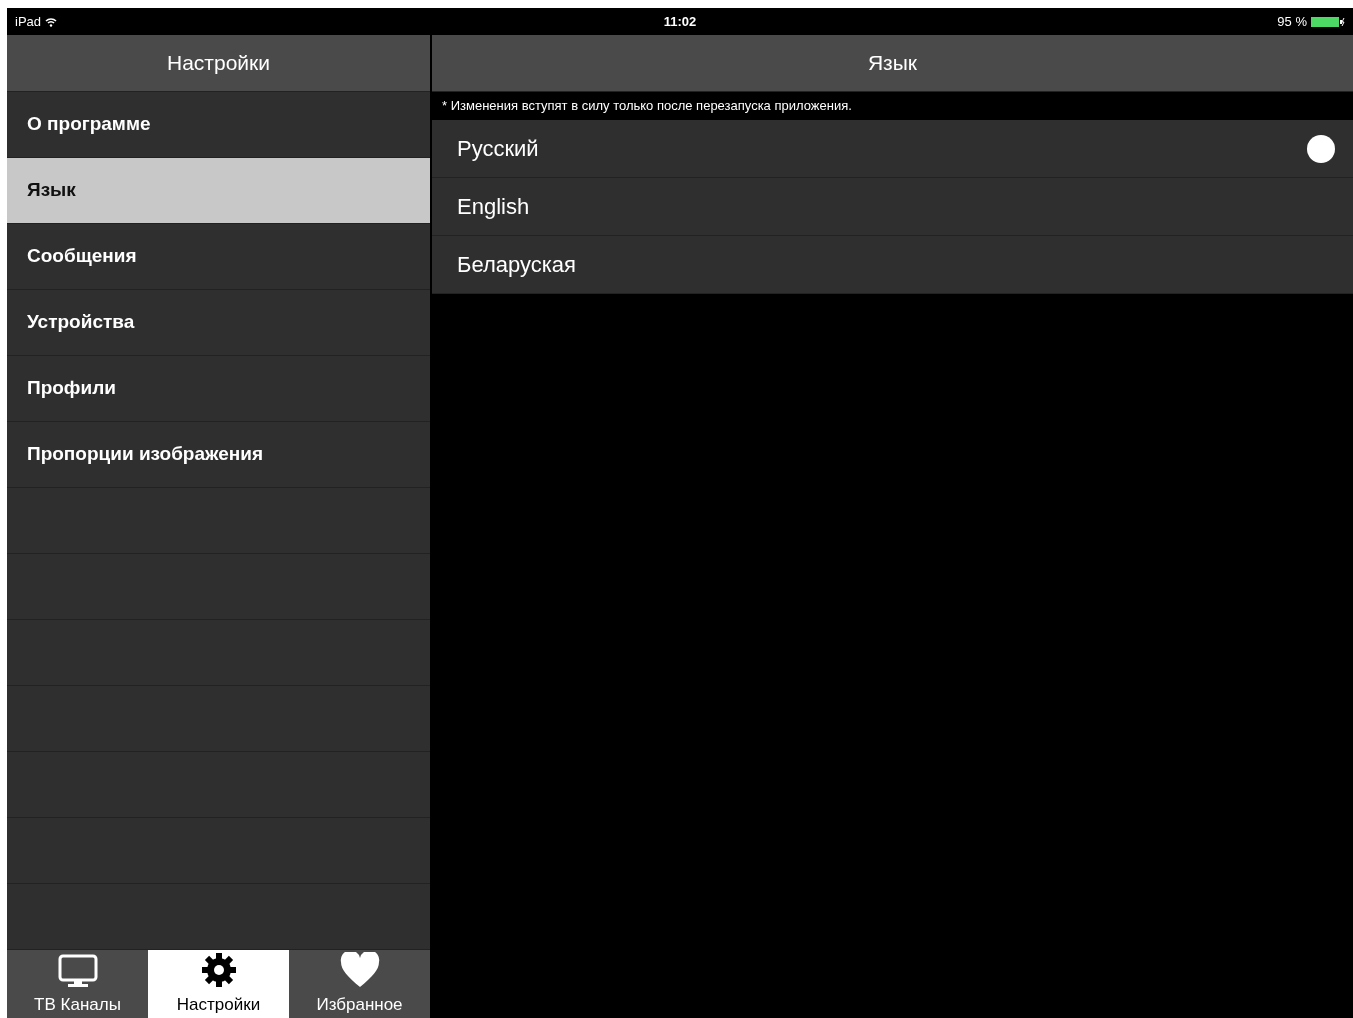  Describe the element at coordinates (359, 969) in the screenshot. I see `heart-icon` at that location.